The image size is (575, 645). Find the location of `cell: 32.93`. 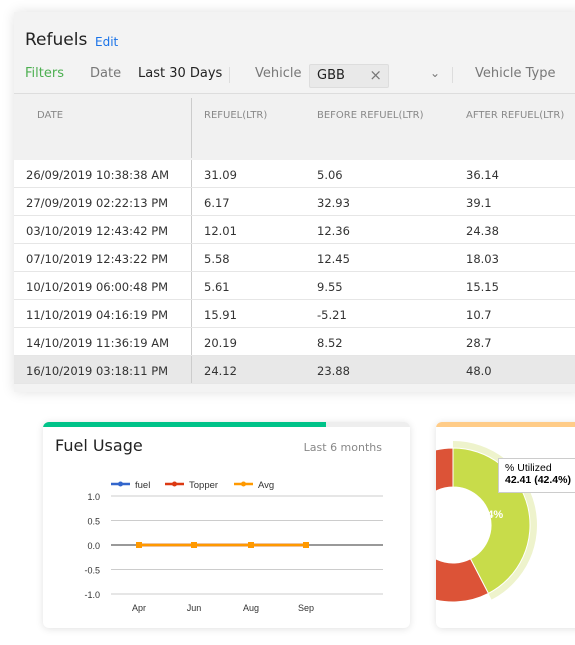

cell: 32.93 is located at coordinates (333, 203).